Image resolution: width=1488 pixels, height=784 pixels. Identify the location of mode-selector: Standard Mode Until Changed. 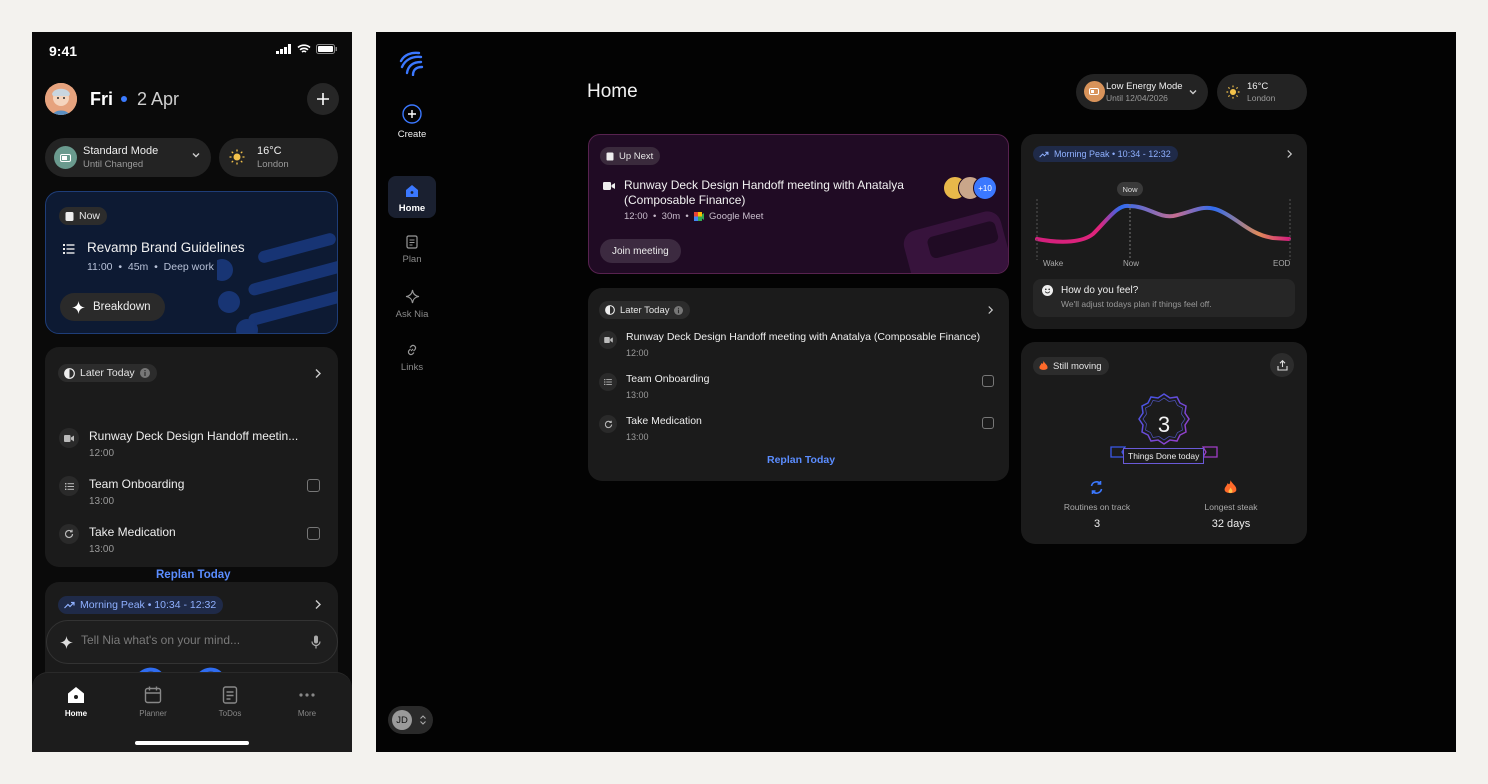
(128, 157).